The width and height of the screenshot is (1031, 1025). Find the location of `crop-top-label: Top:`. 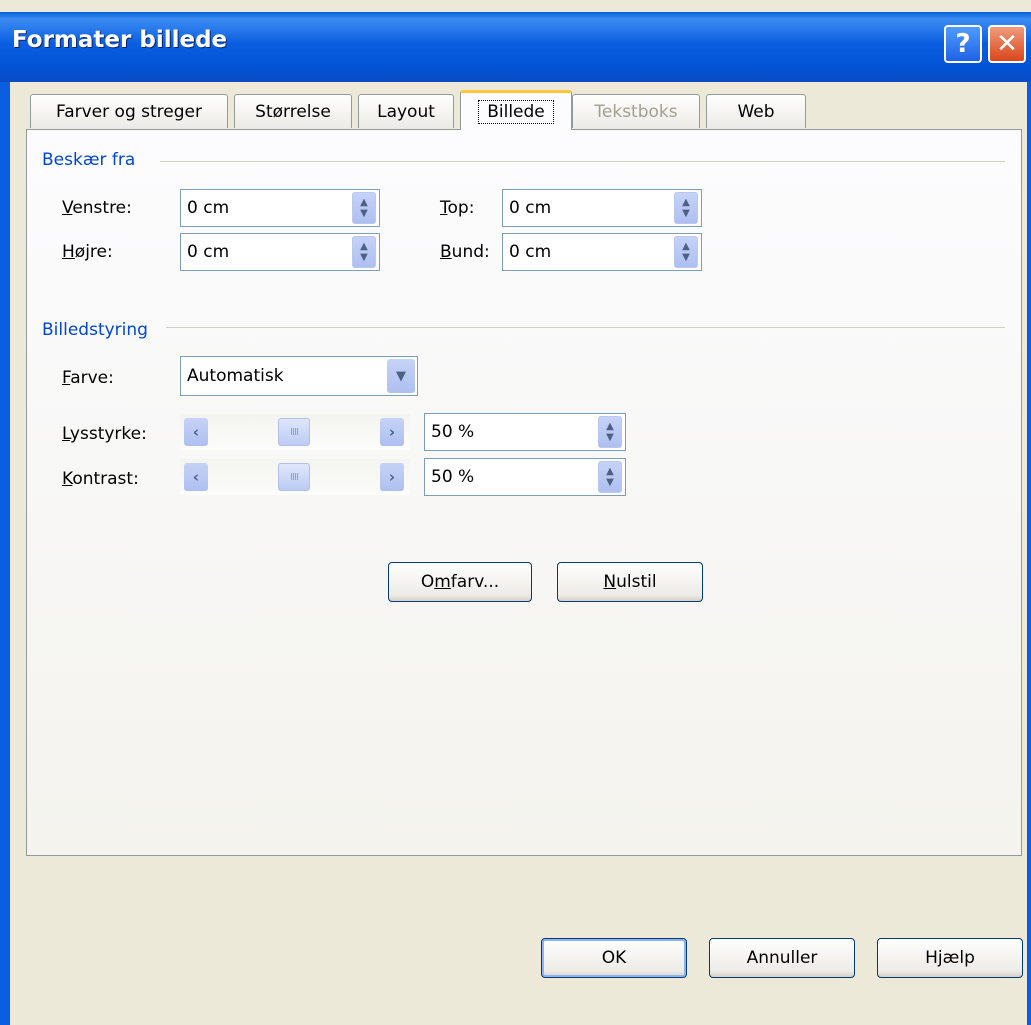

crop-top-label: Top: is located at coordinates (457, 208).